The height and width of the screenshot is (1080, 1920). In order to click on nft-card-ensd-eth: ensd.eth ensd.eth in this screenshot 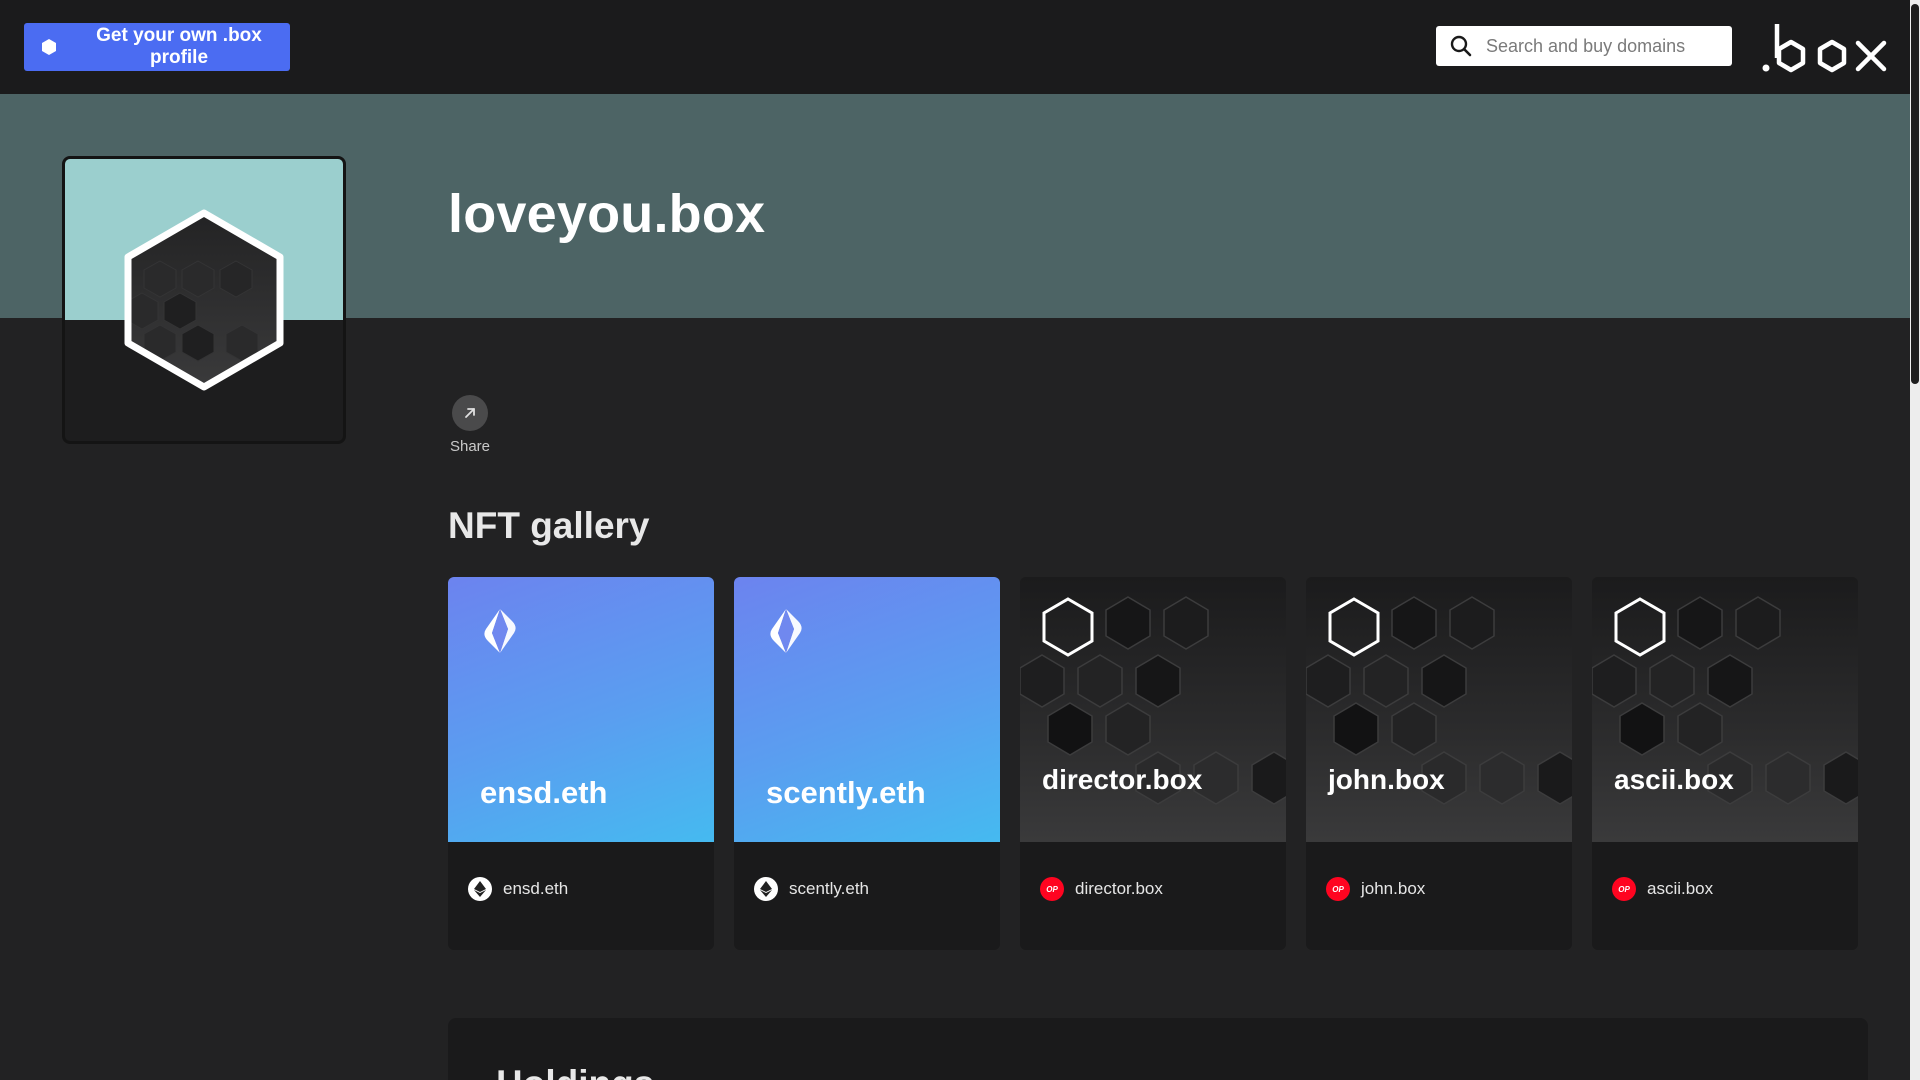, I will do `click(581, 763)`.